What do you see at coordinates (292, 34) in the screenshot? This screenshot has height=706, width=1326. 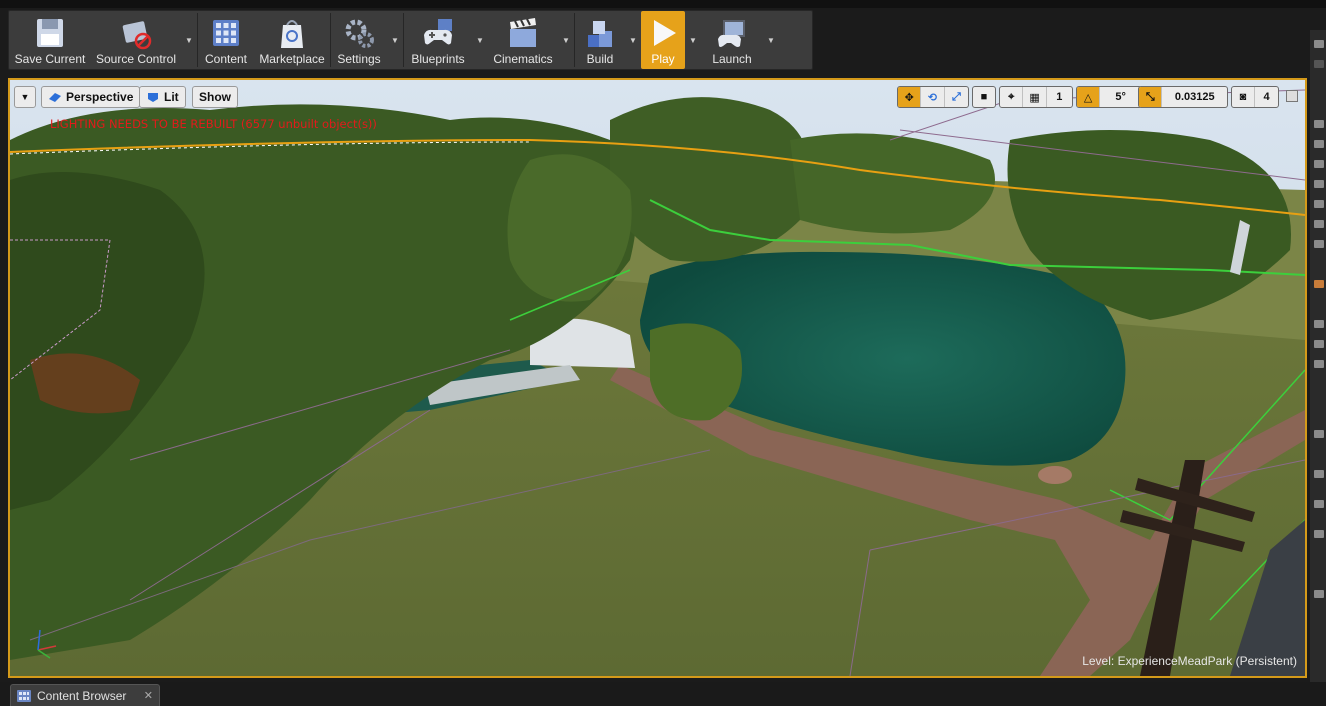 I see `marketplace-bag-icon` at bounding box center [292, 34].